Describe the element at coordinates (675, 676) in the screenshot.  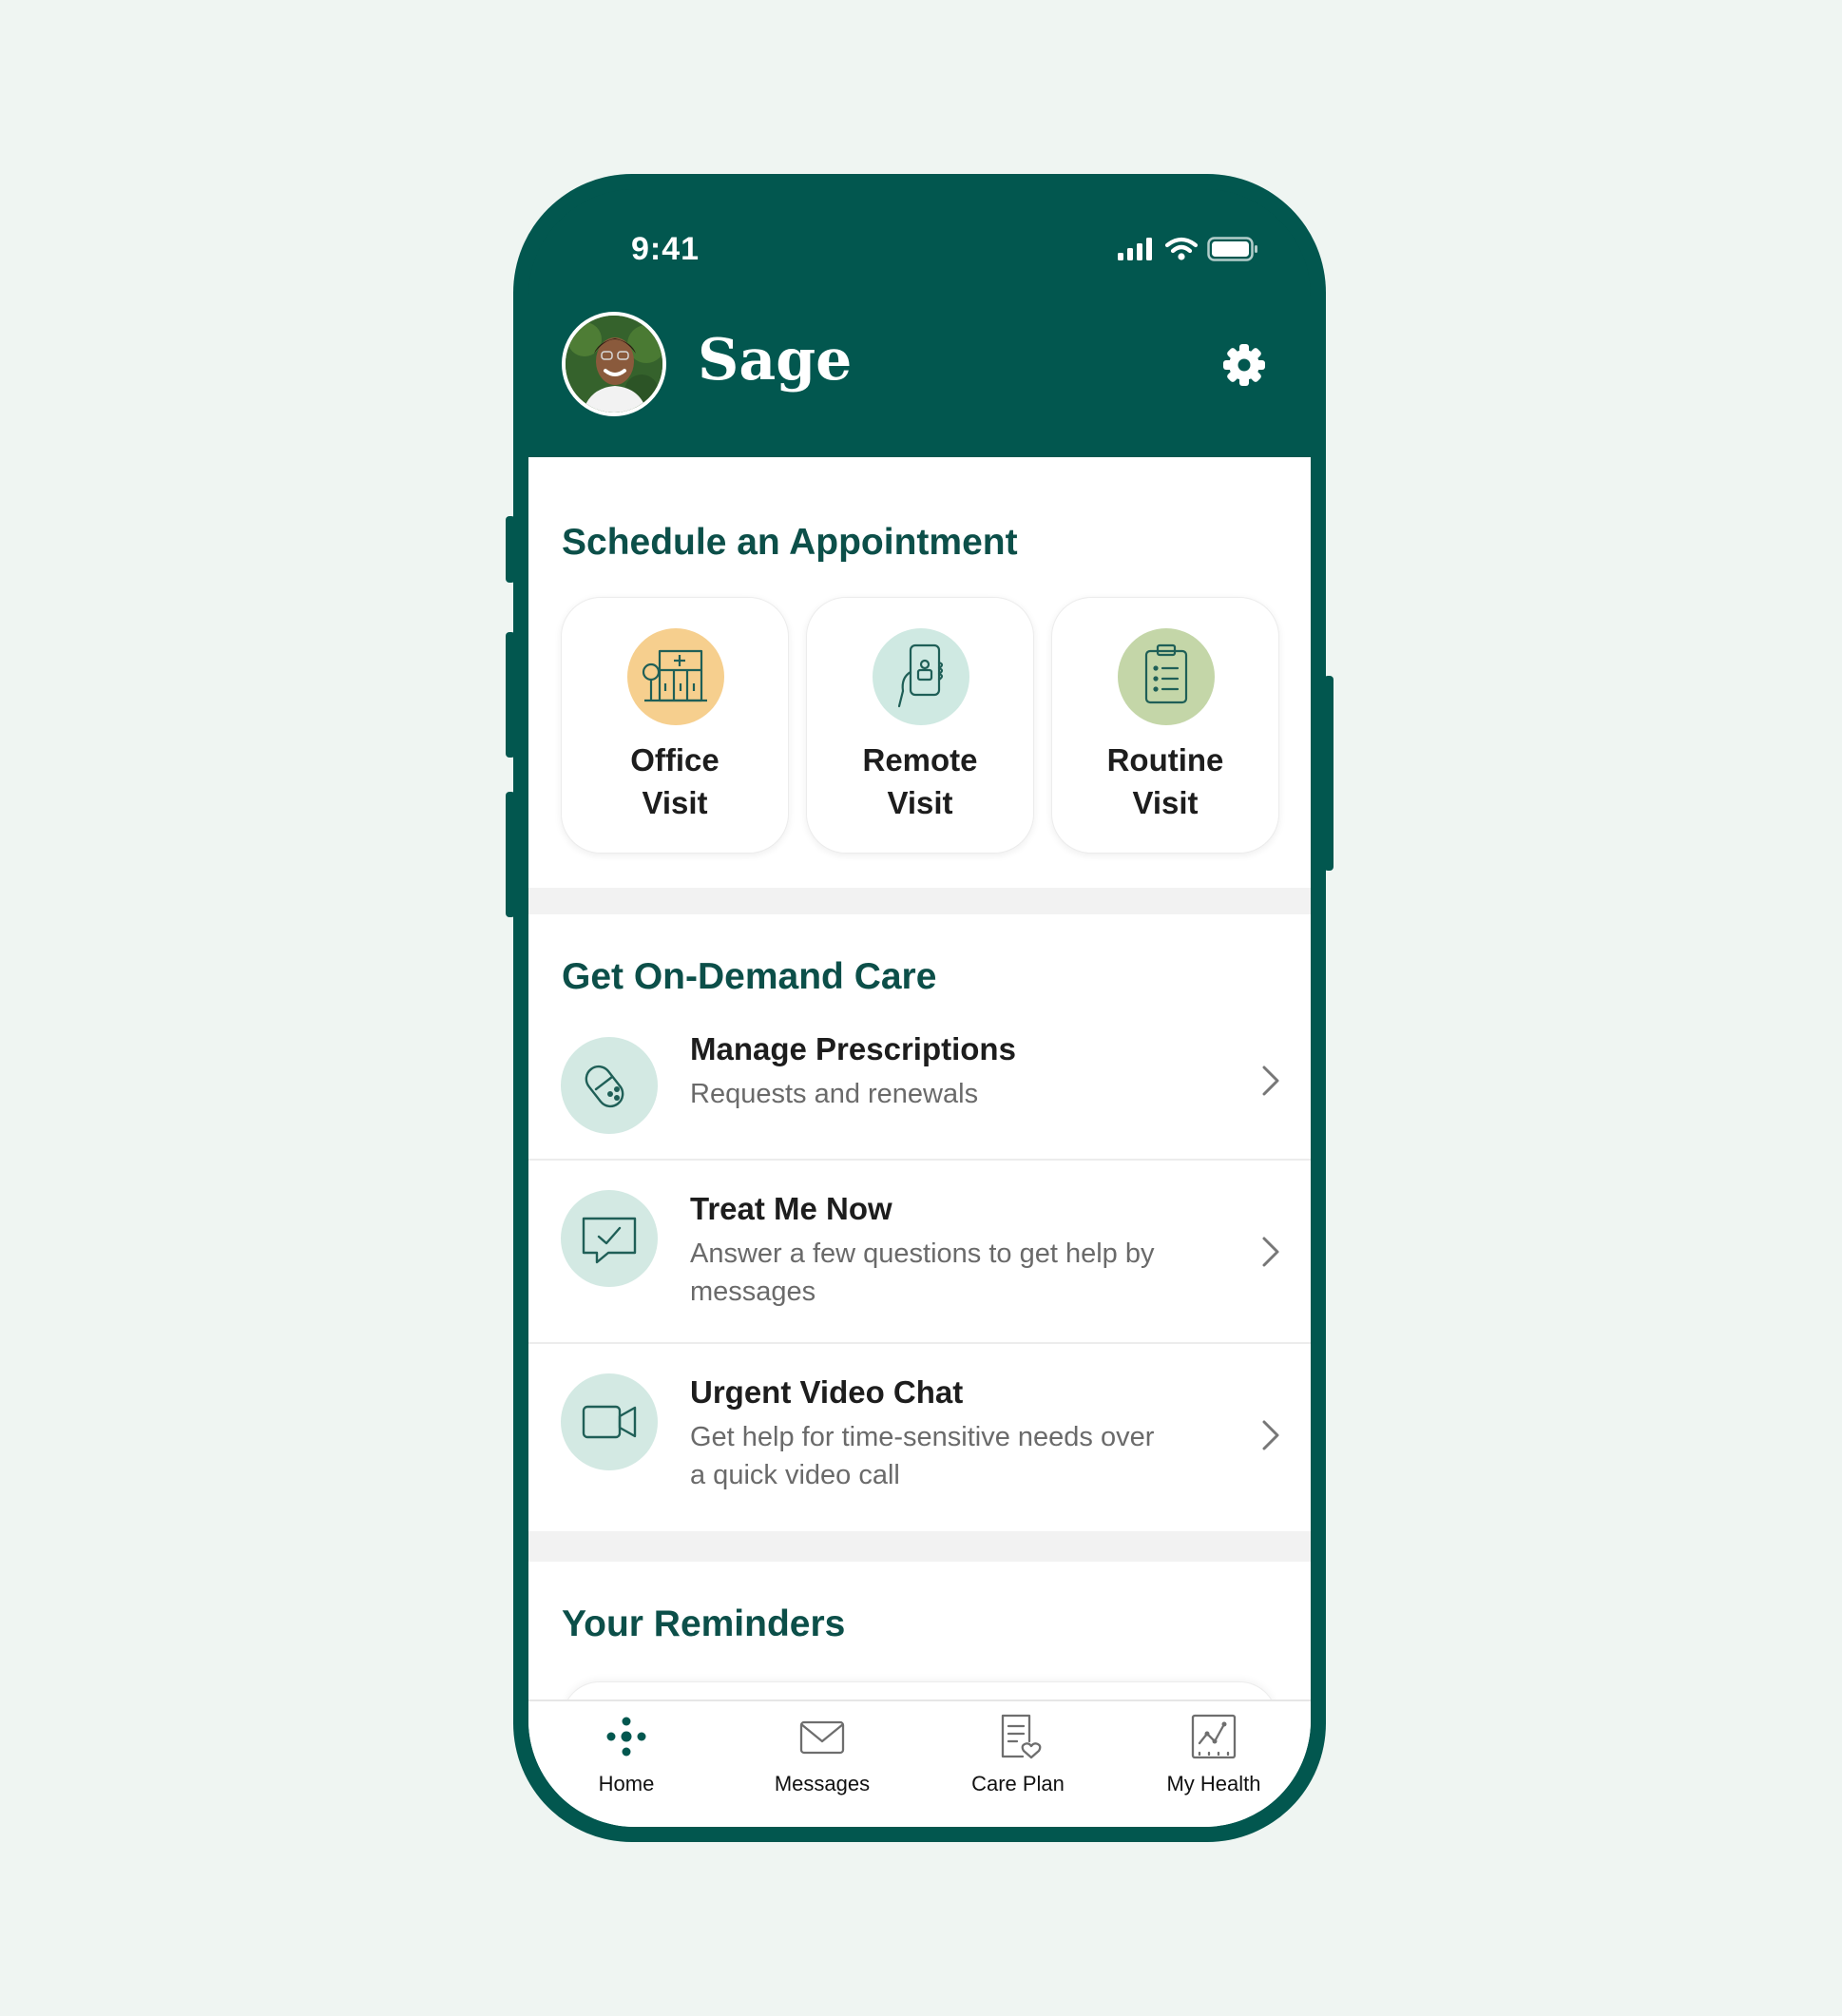
I see `office-building-icon` at that location.